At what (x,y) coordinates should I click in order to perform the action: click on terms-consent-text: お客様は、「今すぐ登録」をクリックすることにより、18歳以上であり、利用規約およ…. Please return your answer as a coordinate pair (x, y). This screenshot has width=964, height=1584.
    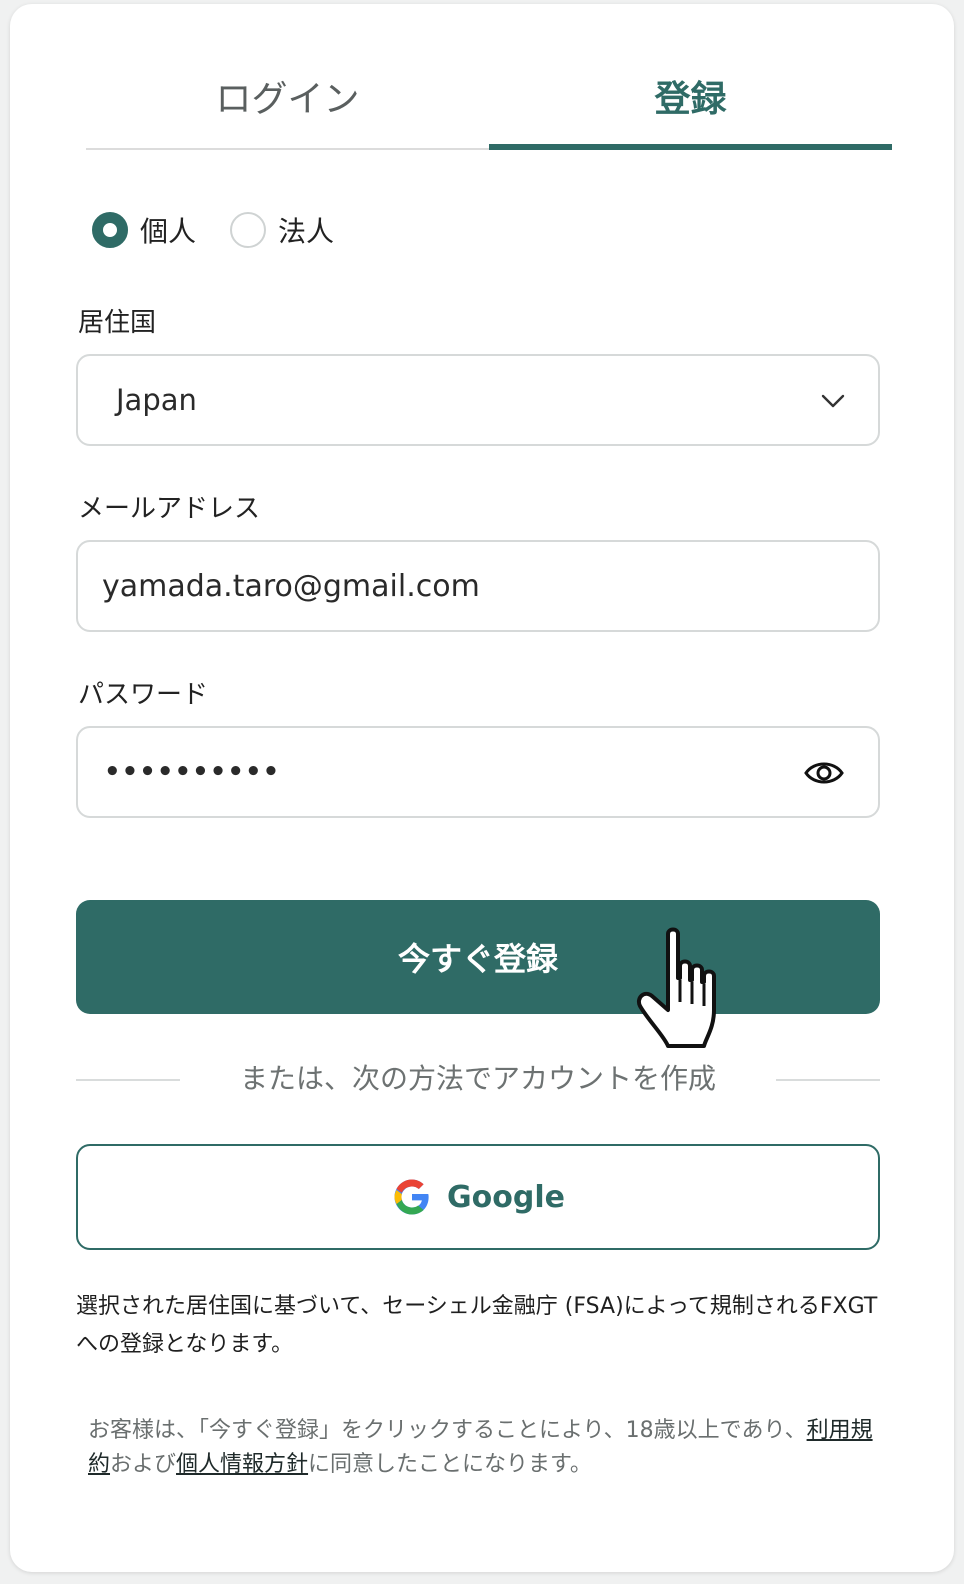
    Looking at the image, I should click on (483, 1448).